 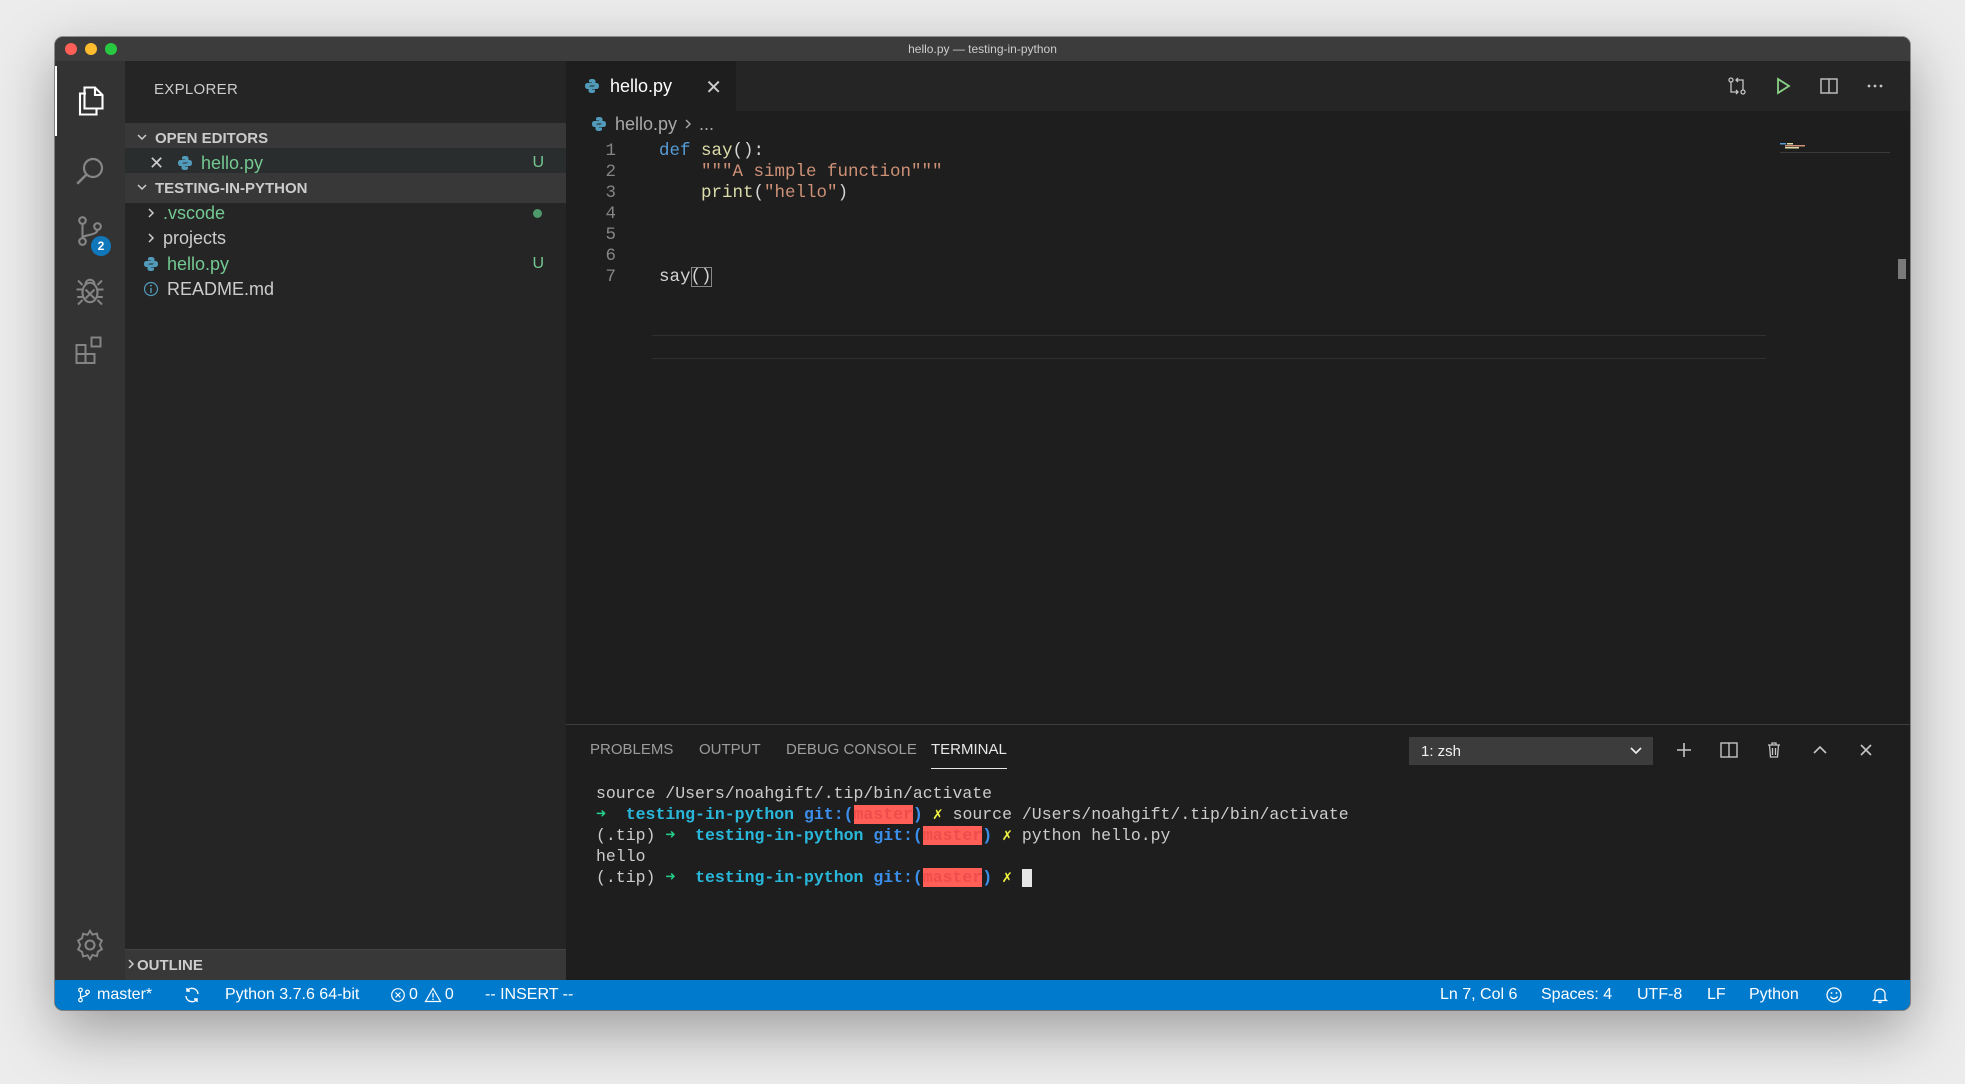 What do you see at coordinates (987, 835) in the screenshot?
I see `prompt-git: )` at bounding box center [987, 835].